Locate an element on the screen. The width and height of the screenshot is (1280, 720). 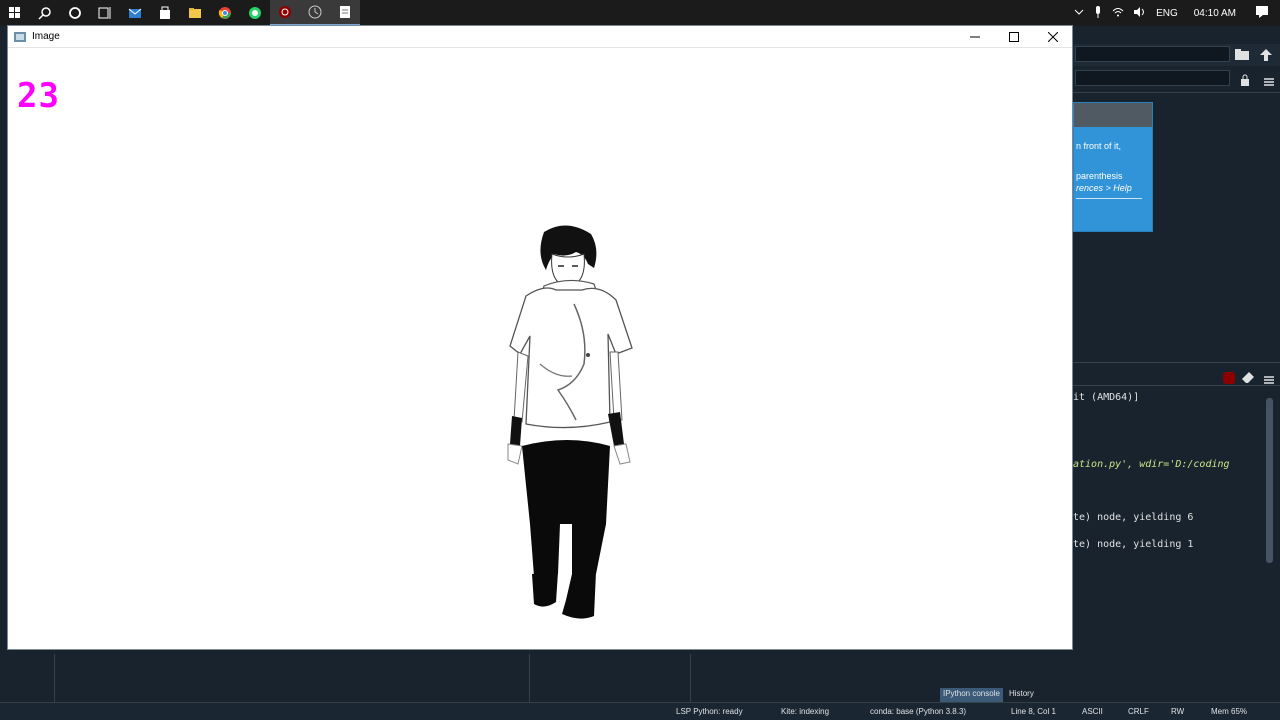
walking-figure-image is located at coordinates (570, 422).